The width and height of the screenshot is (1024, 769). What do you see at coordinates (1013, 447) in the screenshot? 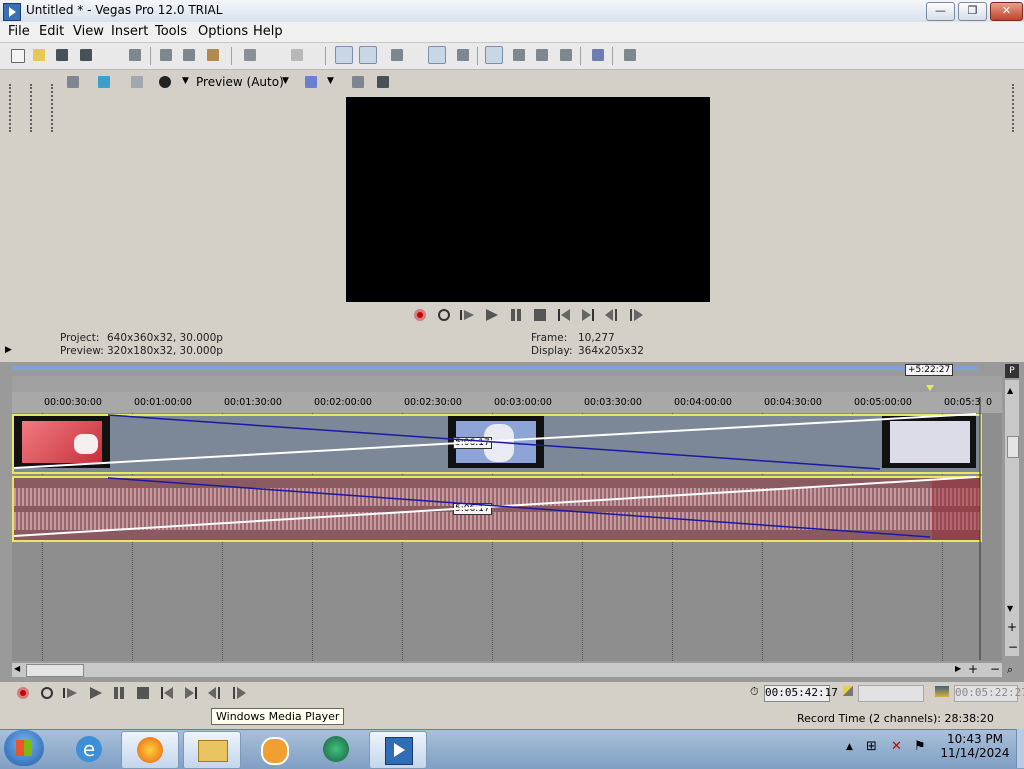
I see `vertical-scroll-thumb` at bounding box center [1013, 447].